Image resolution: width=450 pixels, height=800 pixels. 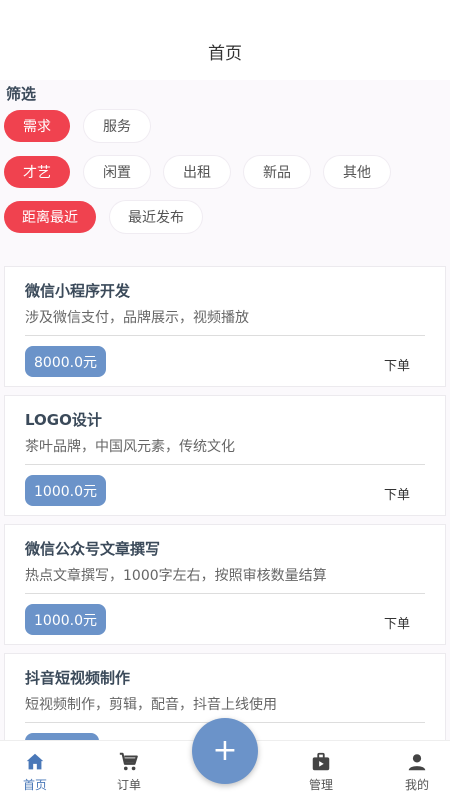 I want to click on listing-card: LOGO设计 茶叶品牌，中国风元素，传统文化 1000.0元 下单, so click(x=225, y=455).